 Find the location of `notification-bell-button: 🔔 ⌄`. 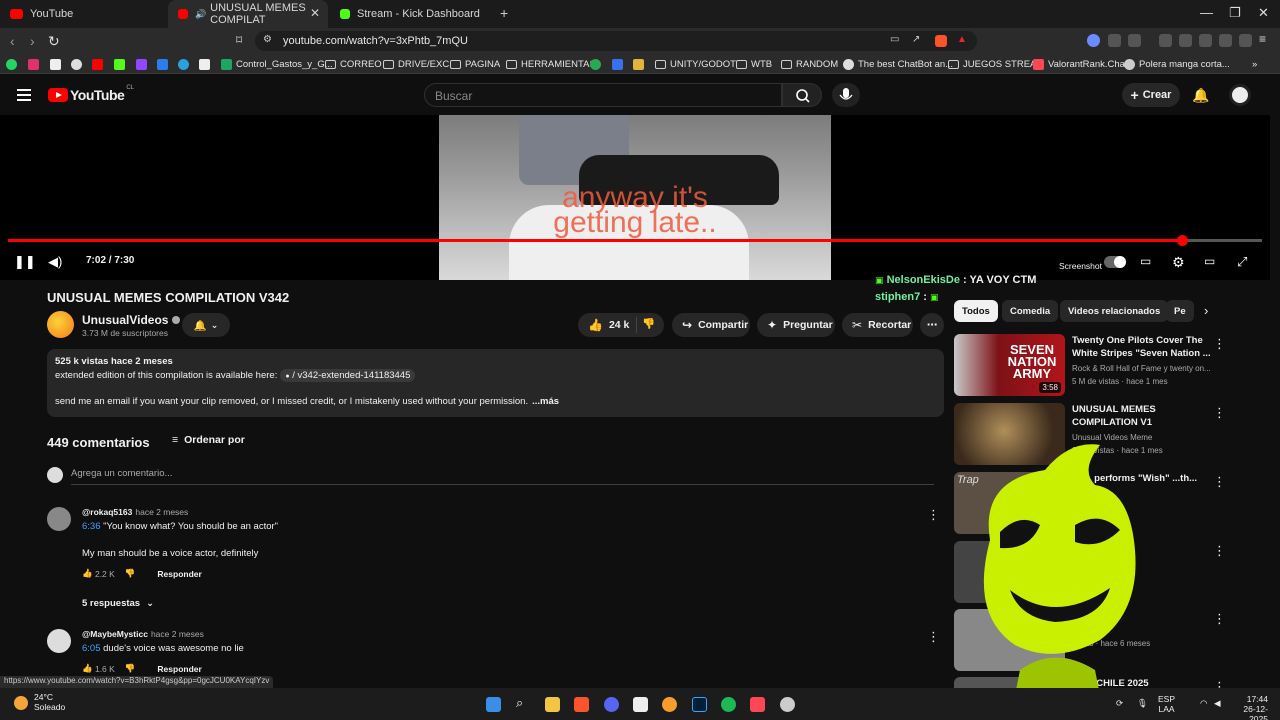

notification-bell-button: 🔔 ⌄ is located at coordinates (206, 325).